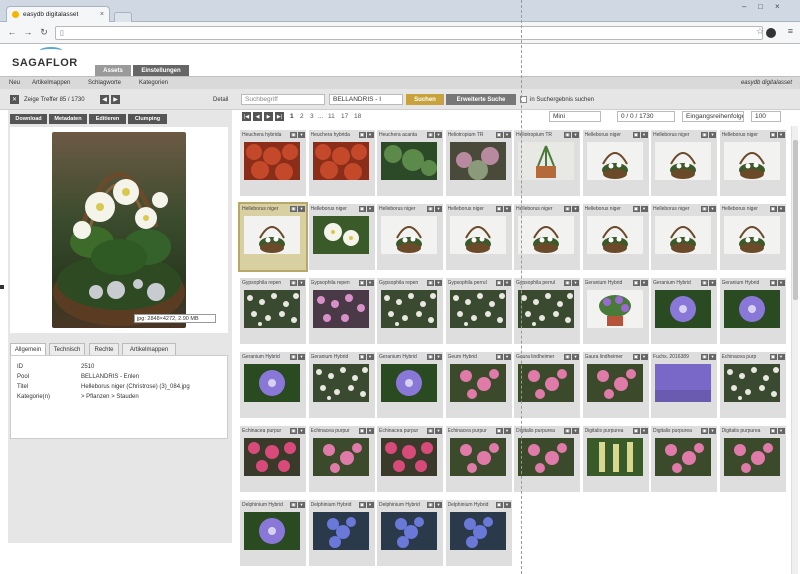  I want to click on per-page-select: 100, so click(766, 116).